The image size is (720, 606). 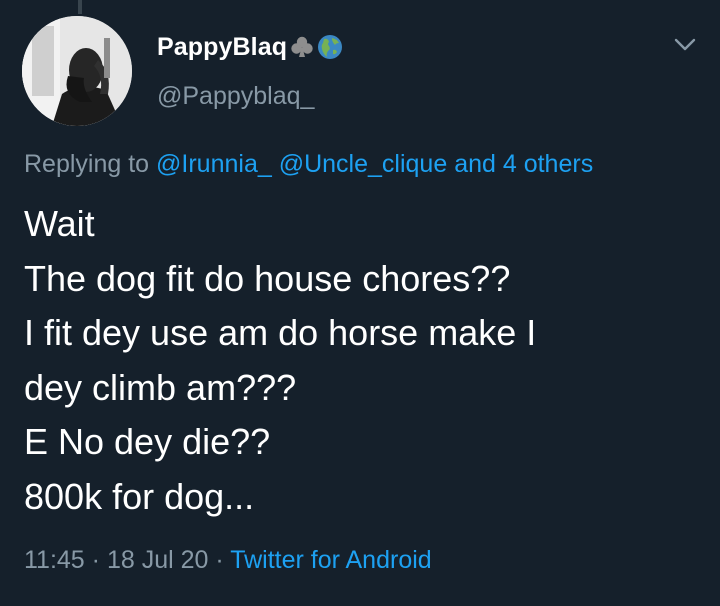 I want to click on tweet-time: 11:45, so click(x=54, y=560).